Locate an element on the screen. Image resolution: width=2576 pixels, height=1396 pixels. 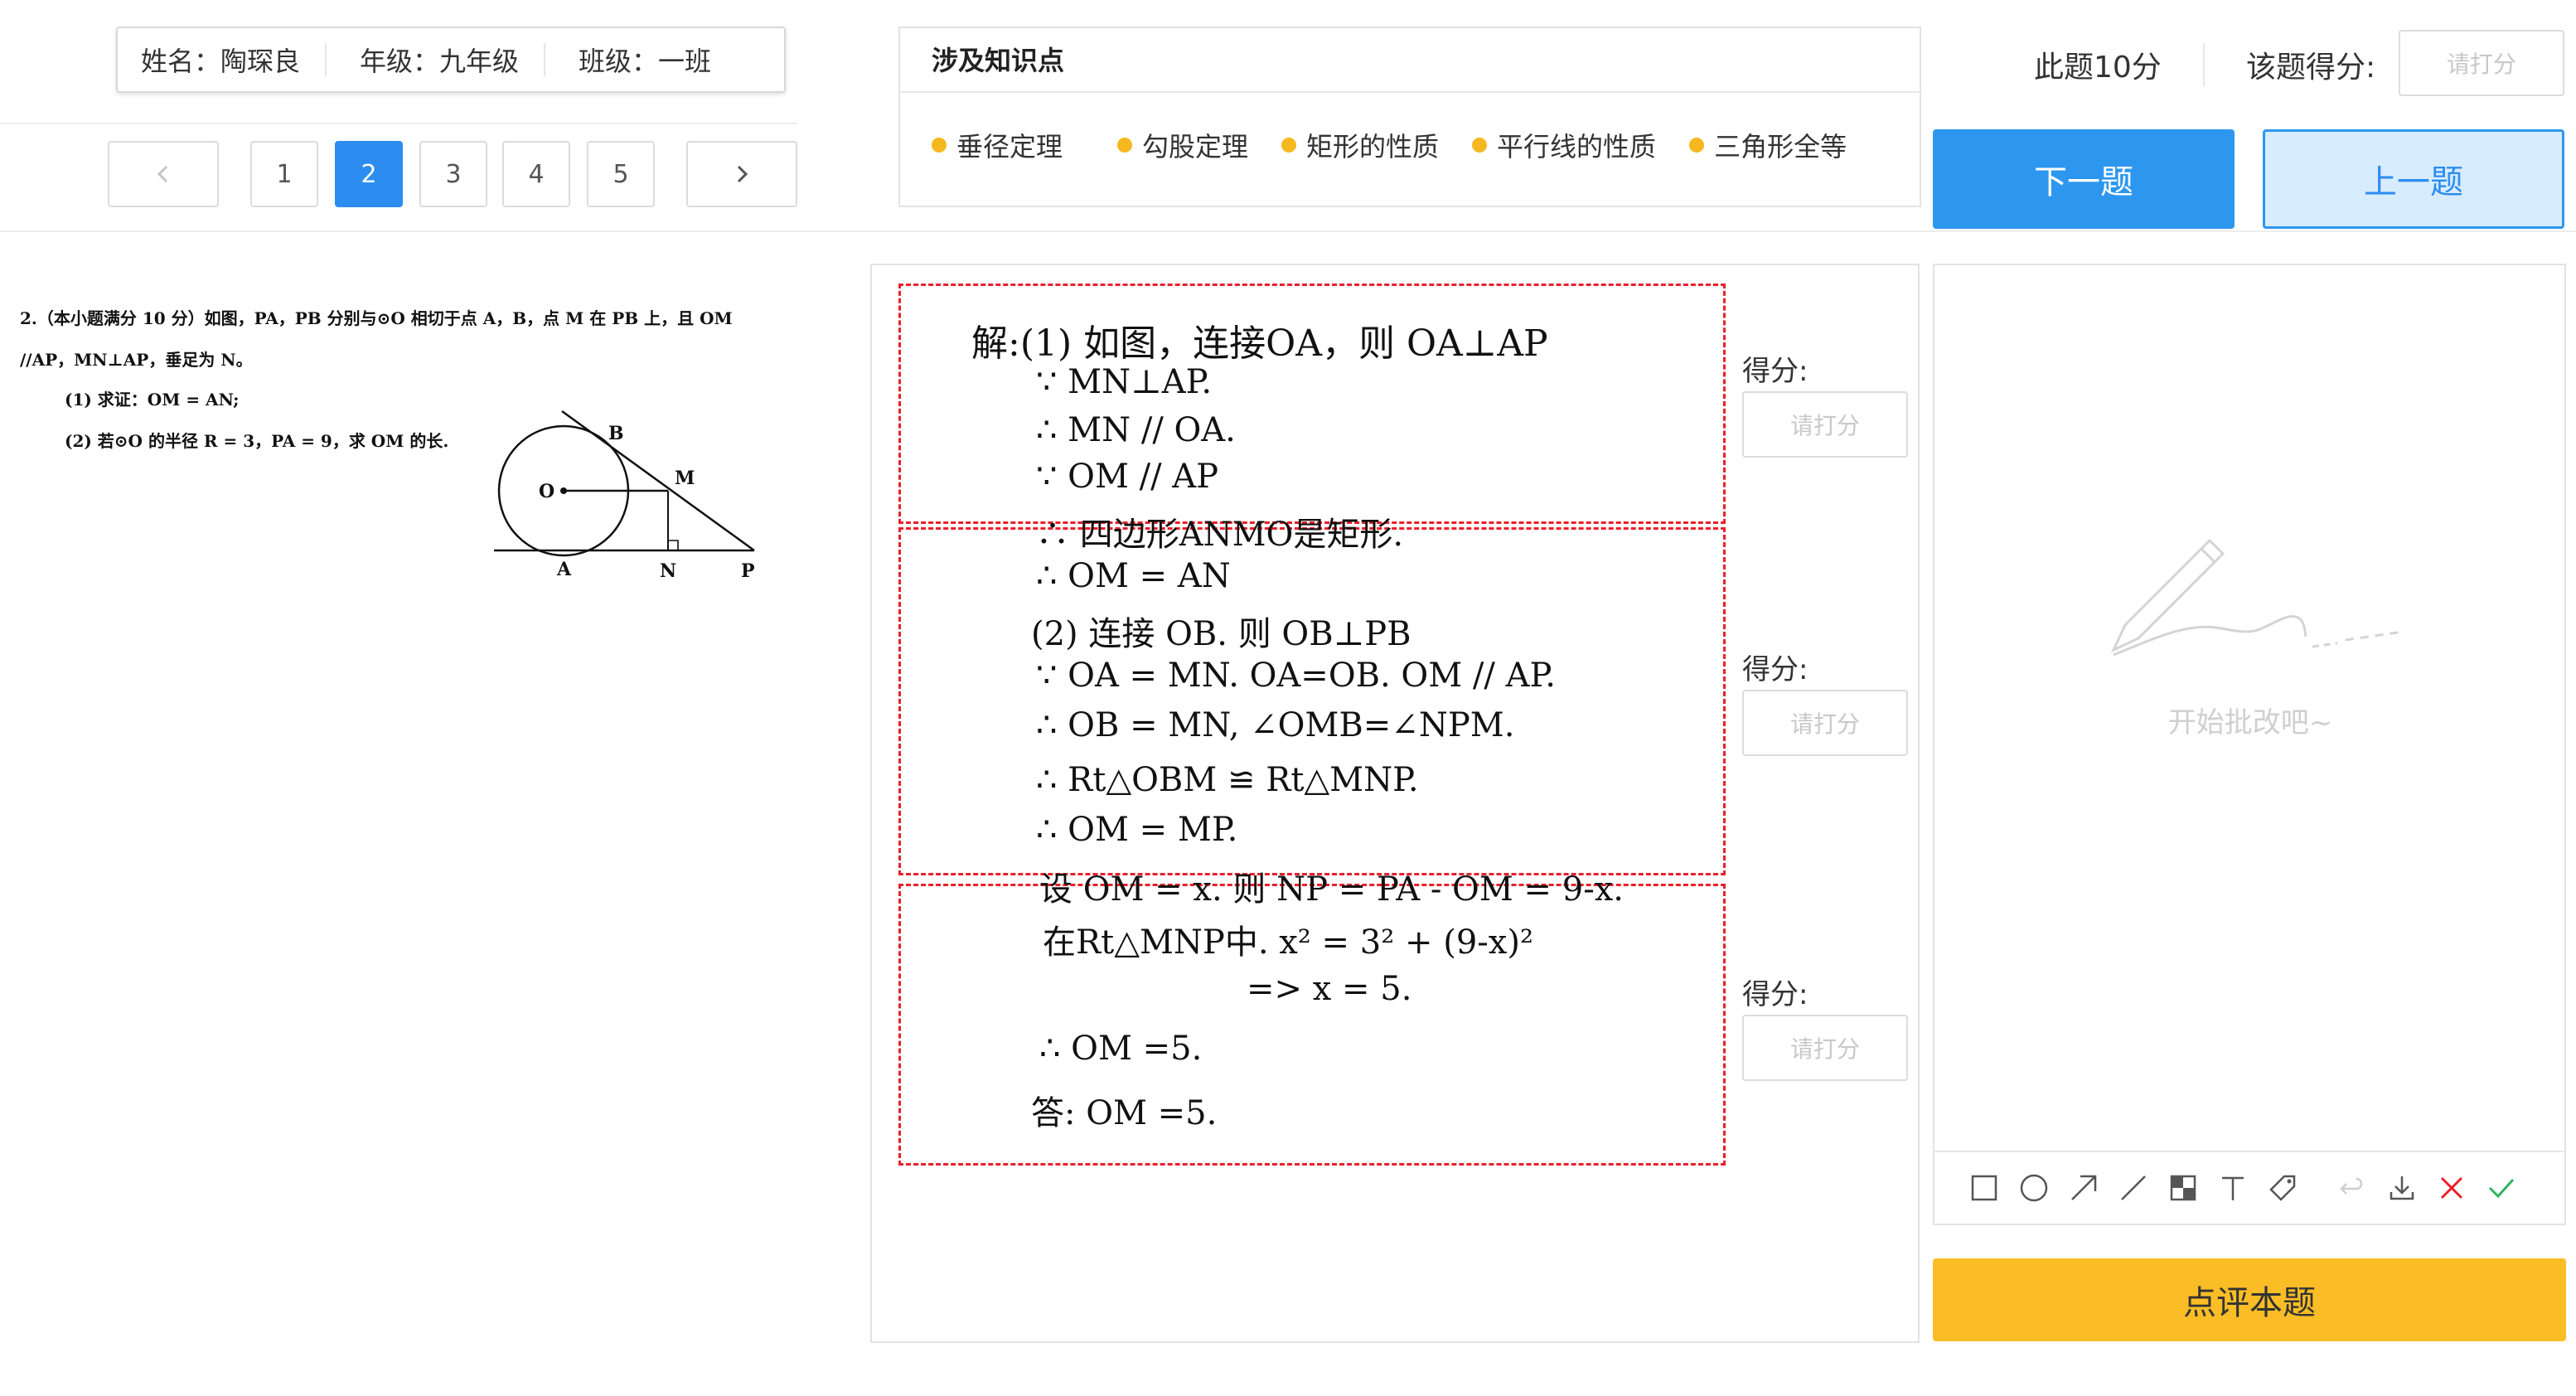
knowledge-item: 三角形全等 is located at coordinates (1768, 145).